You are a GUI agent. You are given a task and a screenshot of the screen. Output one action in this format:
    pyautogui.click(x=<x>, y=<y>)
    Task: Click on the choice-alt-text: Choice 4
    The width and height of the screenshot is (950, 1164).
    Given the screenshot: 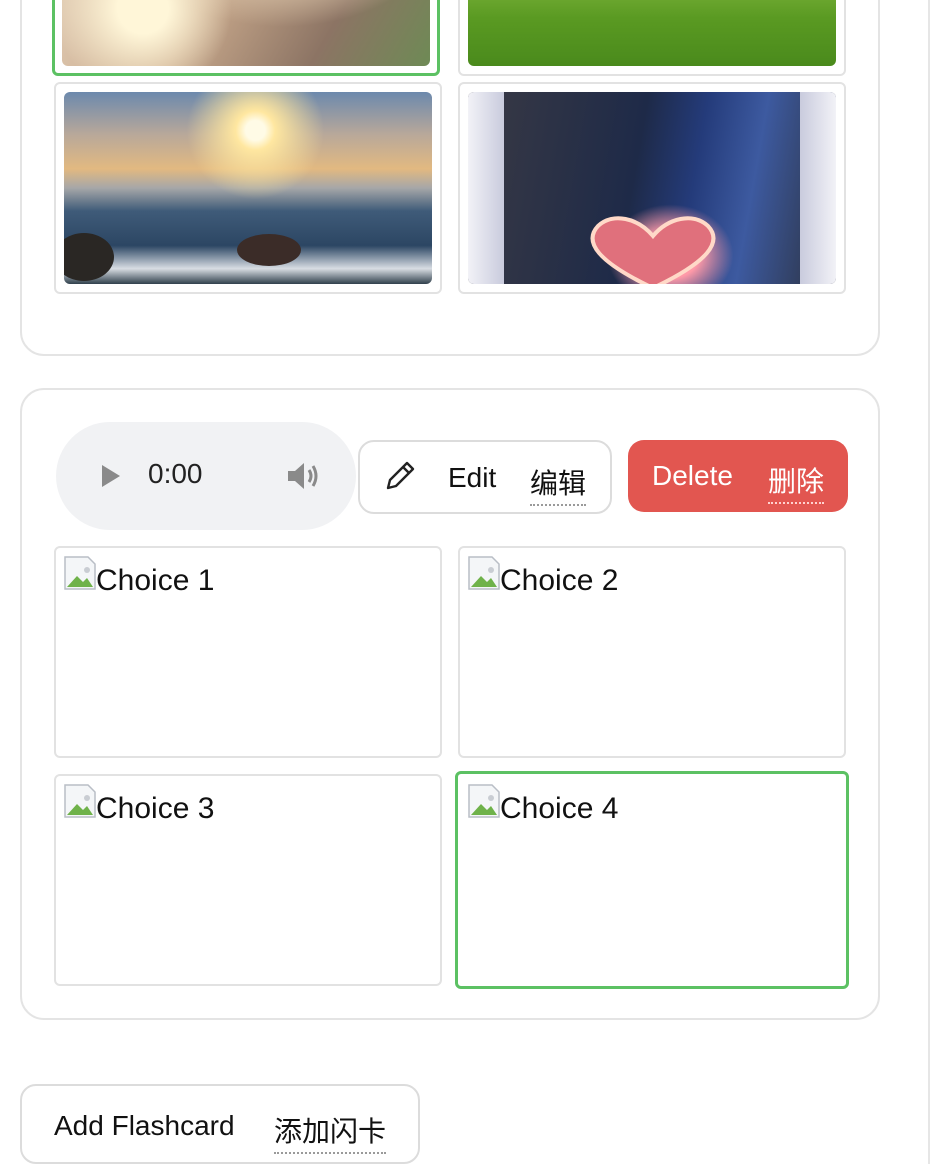 What is the action you would take?
    pyautogui.click(x=559, y=808)
    